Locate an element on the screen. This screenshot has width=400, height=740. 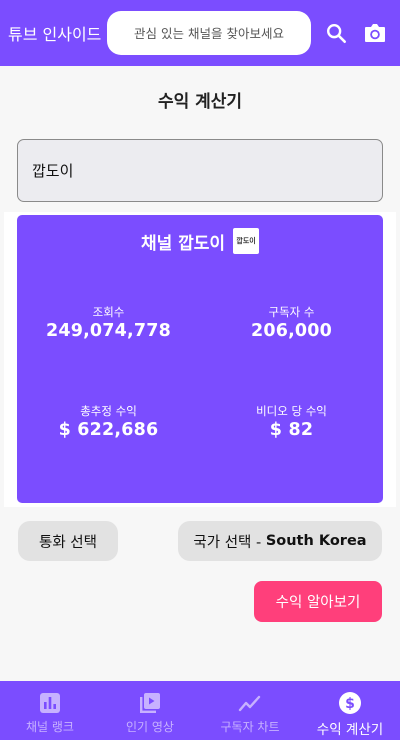
country-select-prefix: 국가 선택 - is located at coordinates (229, 542).